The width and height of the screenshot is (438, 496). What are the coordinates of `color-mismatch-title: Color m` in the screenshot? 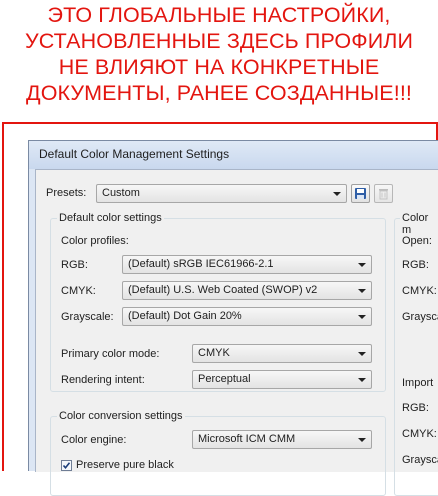 It's located at (419, 224).